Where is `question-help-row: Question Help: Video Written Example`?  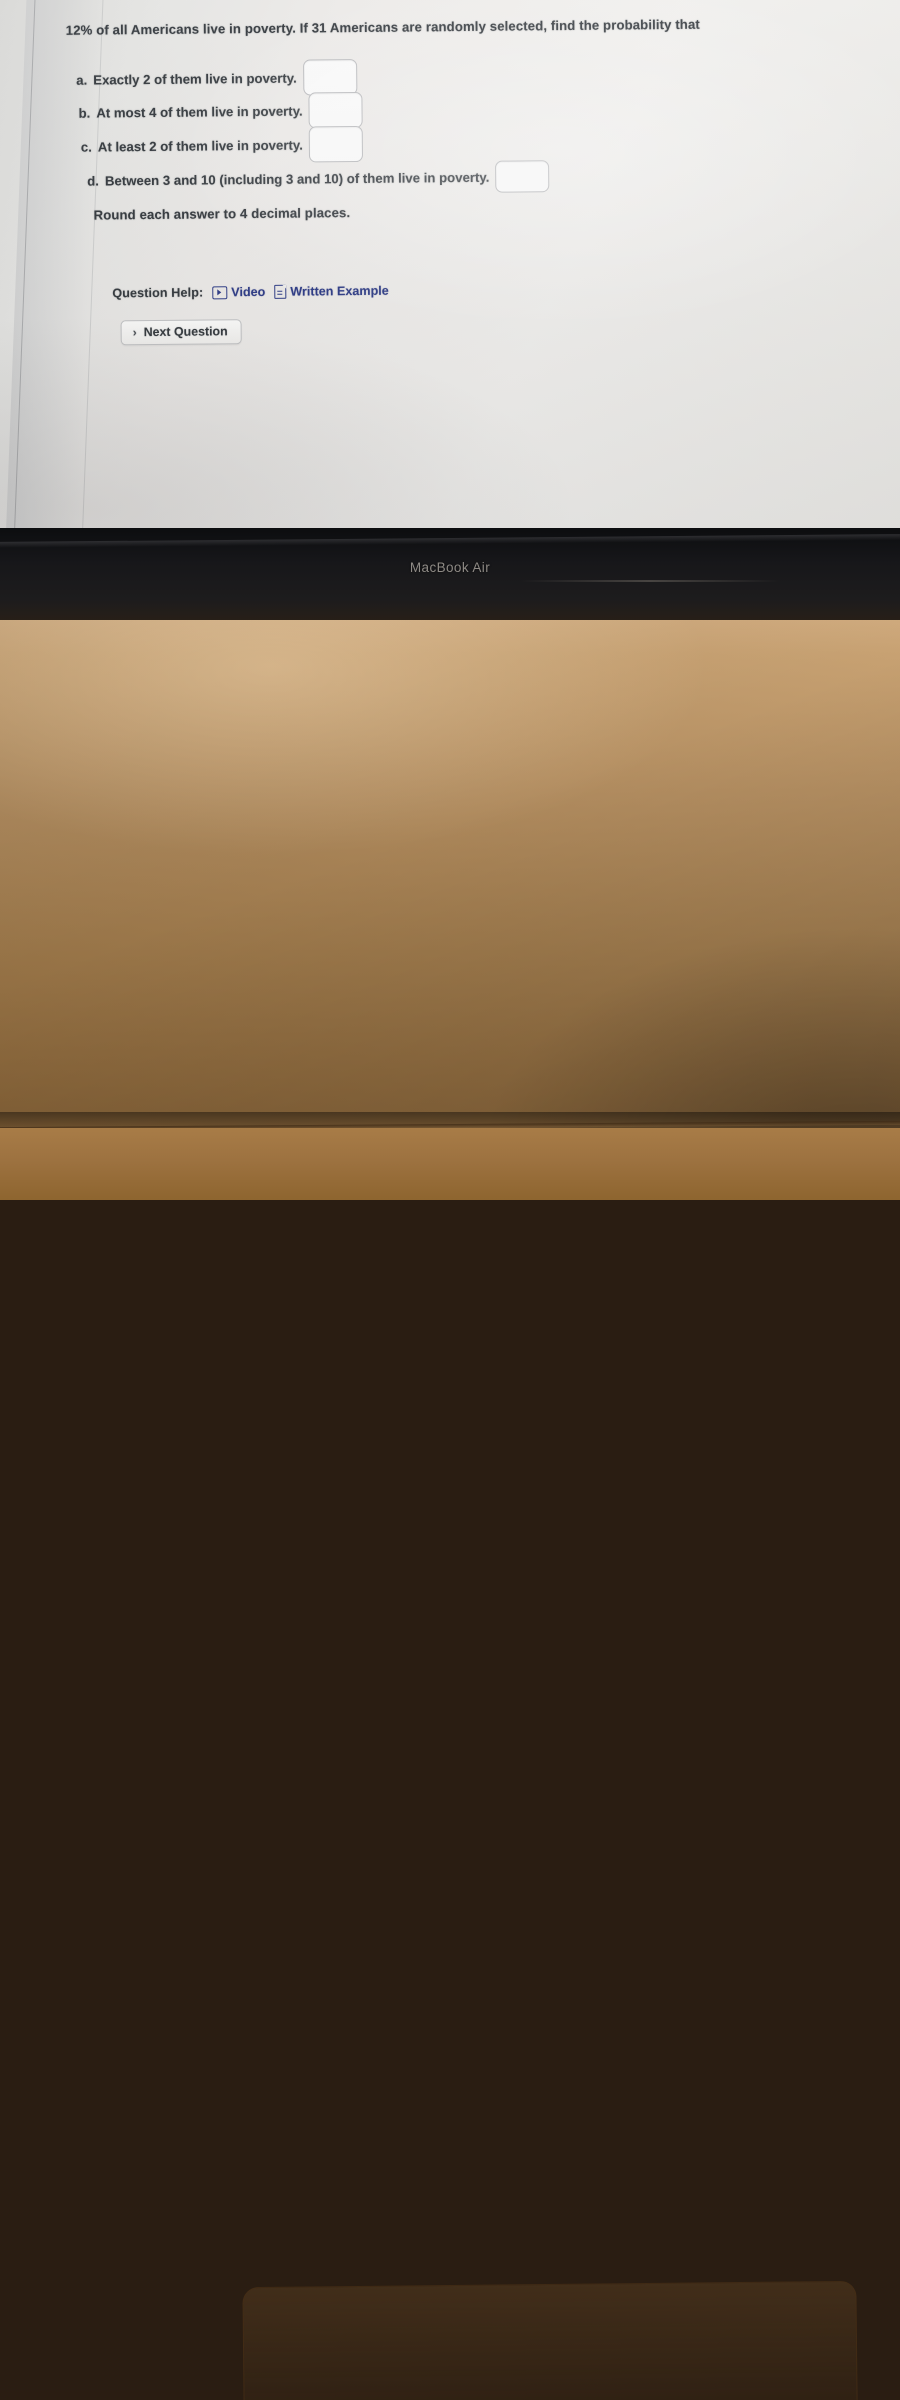 question-help-row: Question Help: Video Written Example is located at coordinates (250, 292).